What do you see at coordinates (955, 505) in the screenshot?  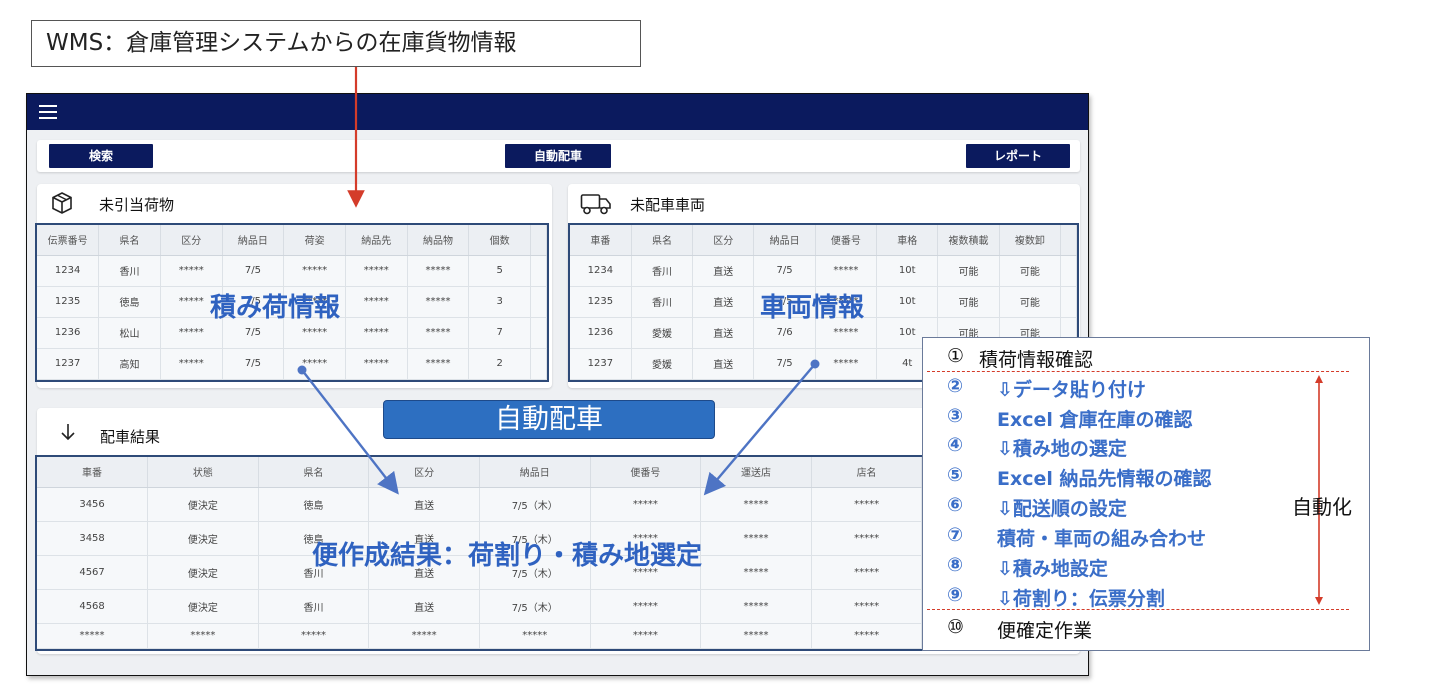 I see `step-number: ⑥` at bounding box center [955, 505].